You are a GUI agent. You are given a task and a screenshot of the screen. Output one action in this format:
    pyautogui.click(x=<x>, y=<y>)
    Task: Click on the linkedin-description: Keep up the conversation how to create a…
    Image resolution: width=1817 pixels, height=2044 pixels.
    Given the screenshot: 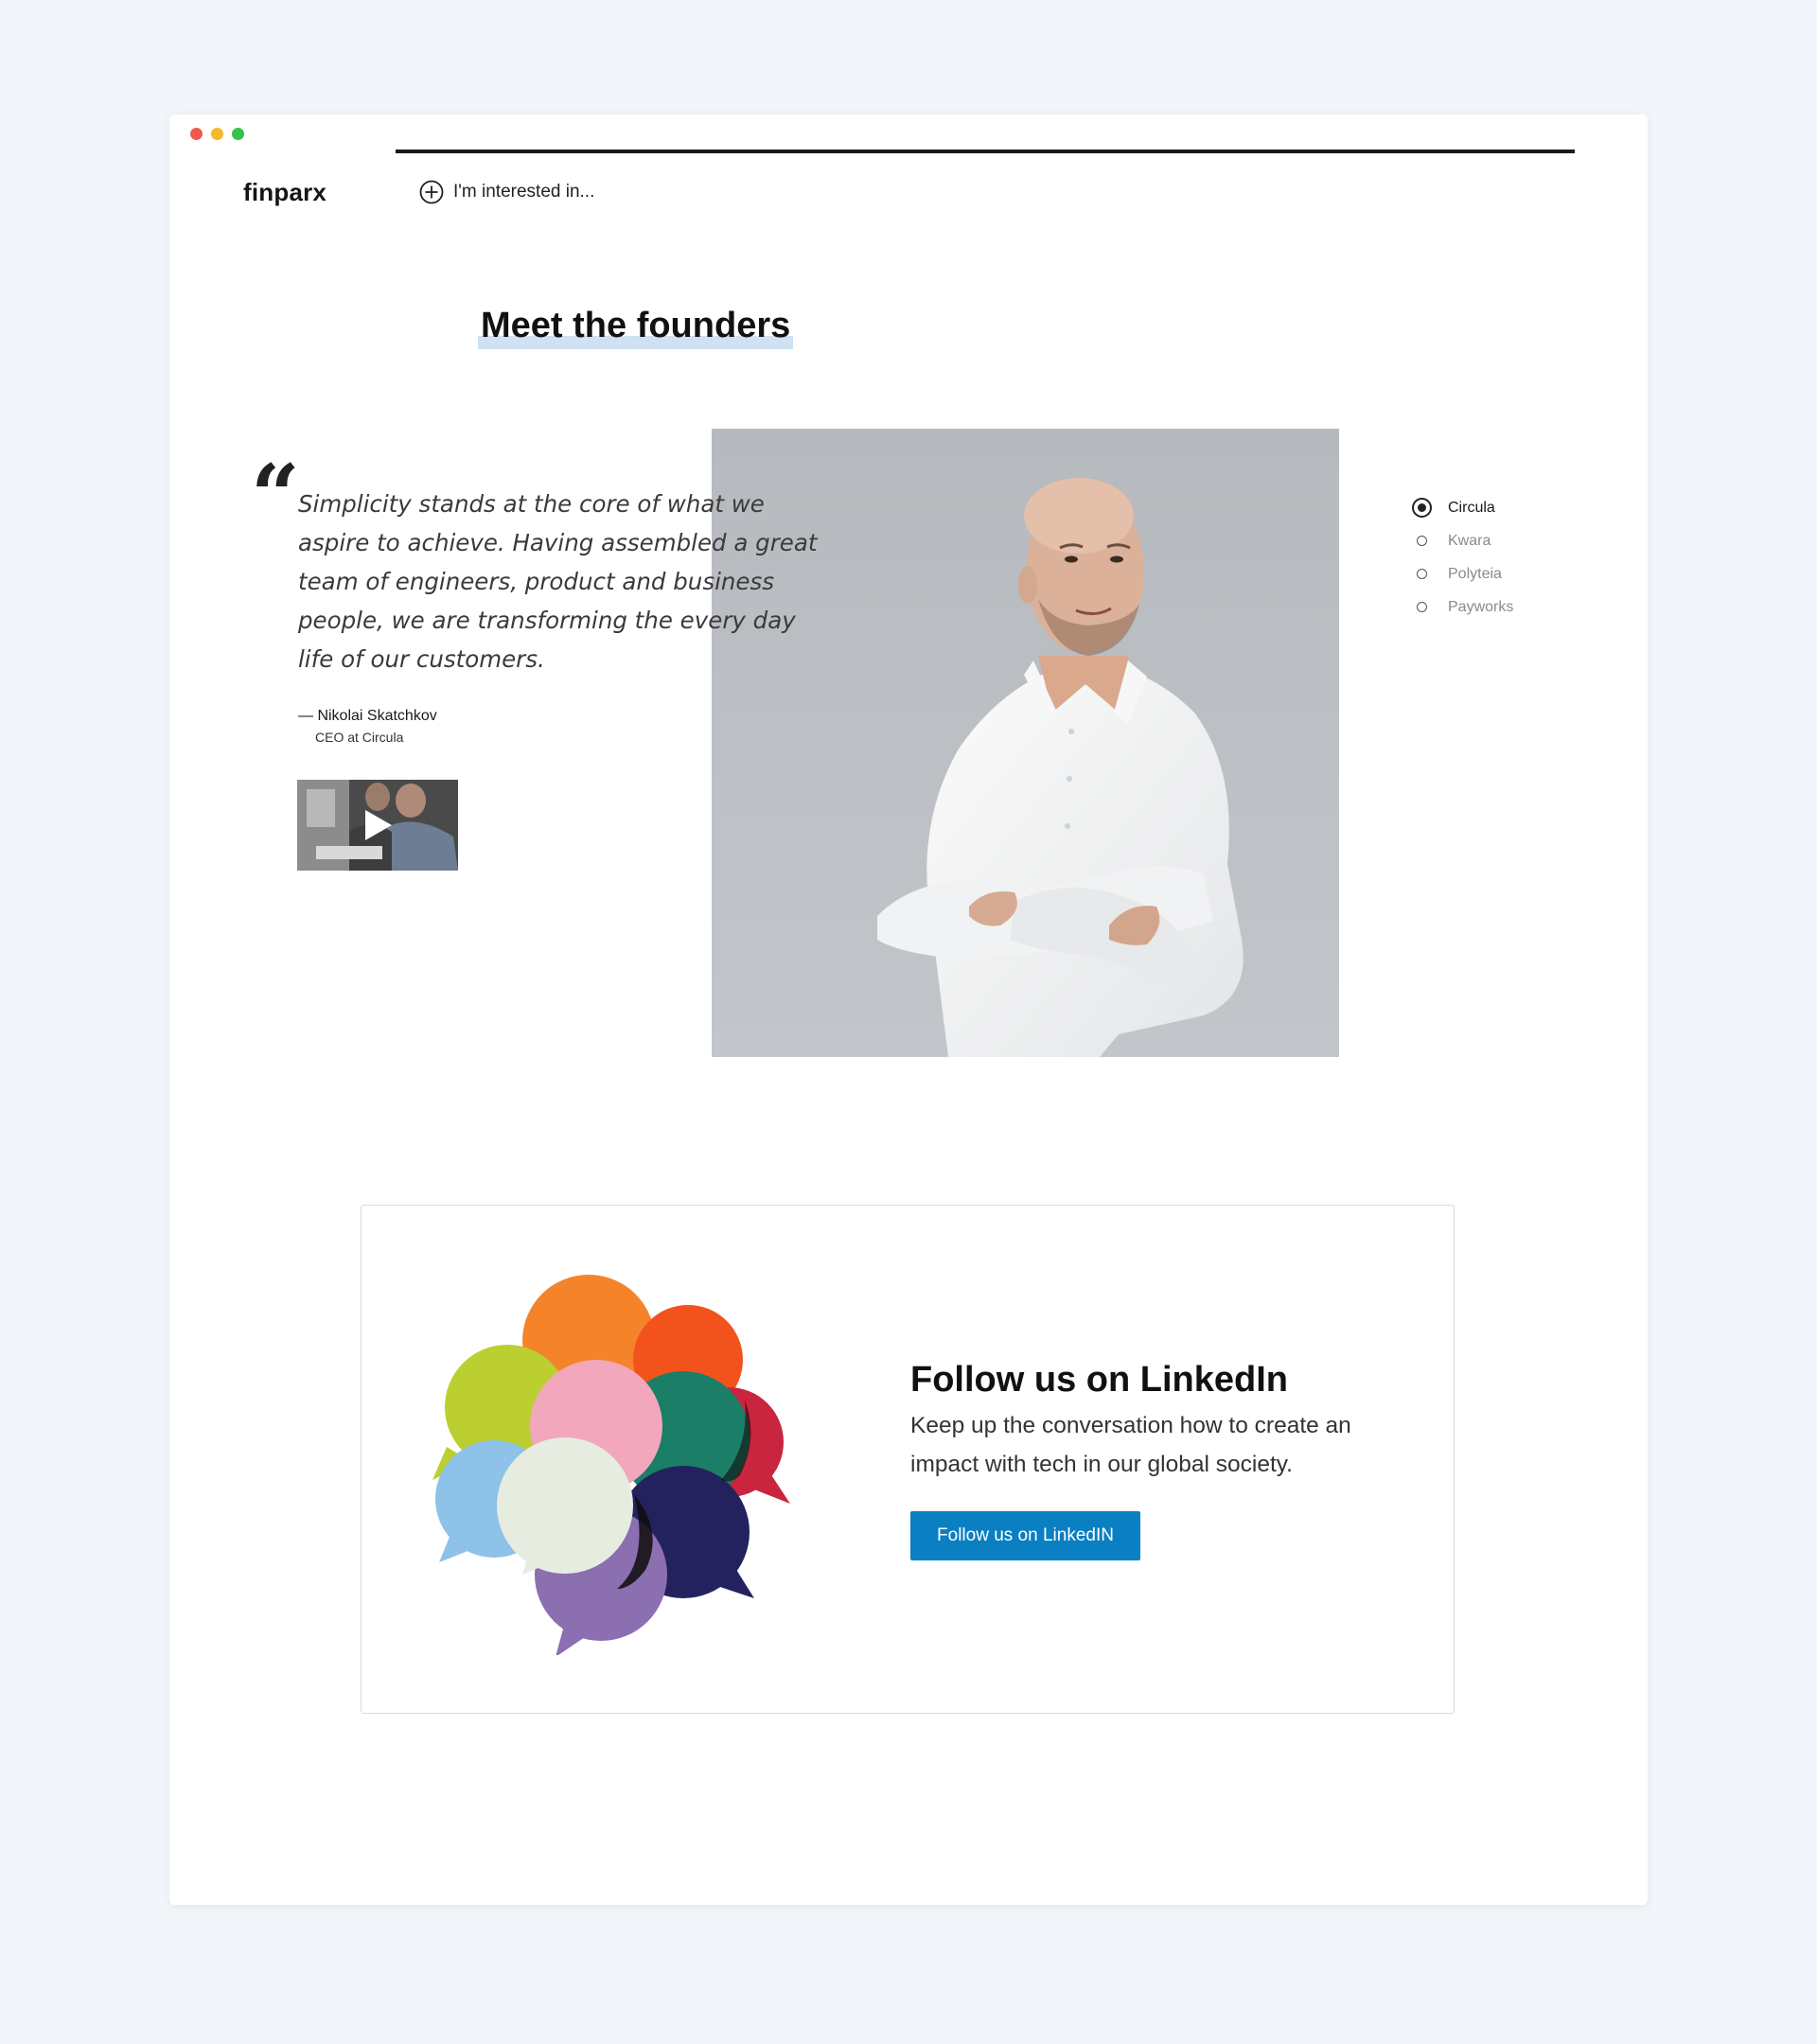 What is the action you would take?
    pyautogui.click(x=1130, y=1445)
    